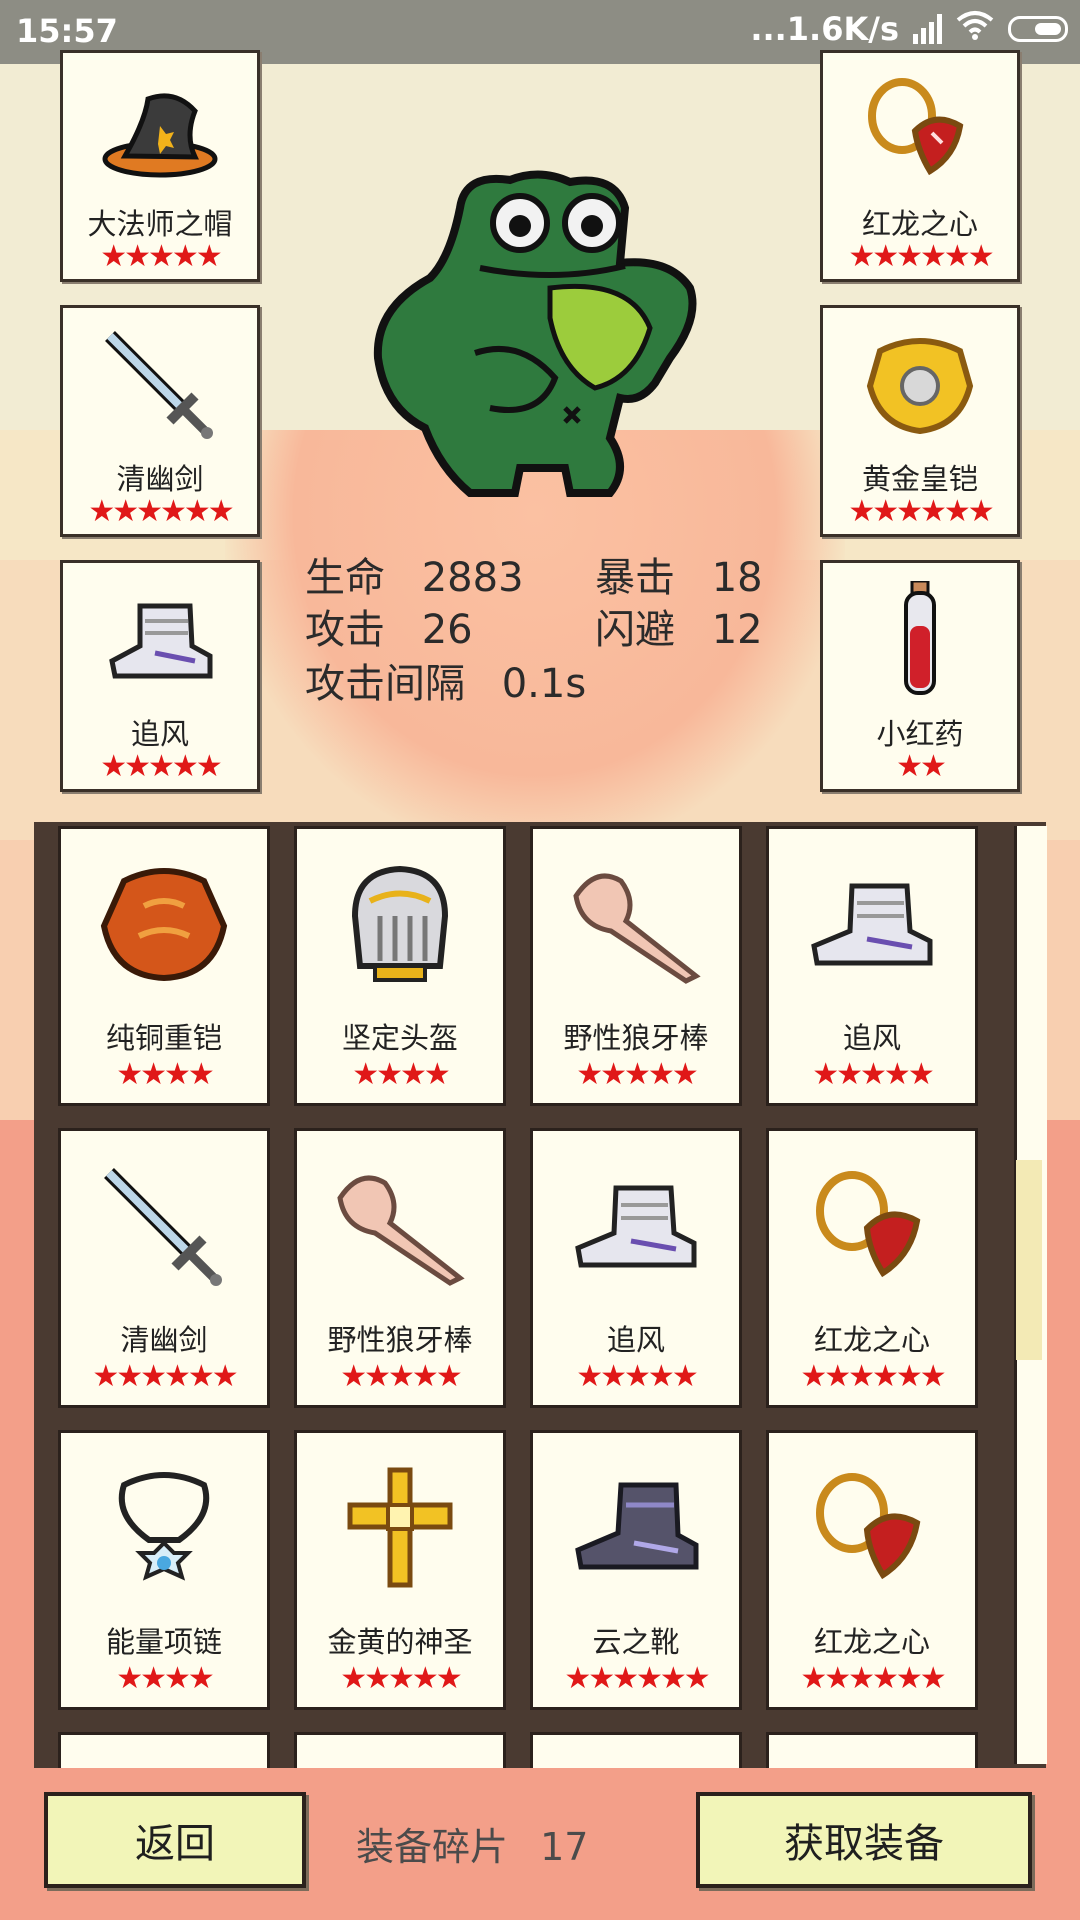 The width and height of the screenshot is (1080, 1920). What do you see at coordinates (164, 1529) in the screenshot?
I see `energy-necklace-icon` at bounding box center [164, 1529].